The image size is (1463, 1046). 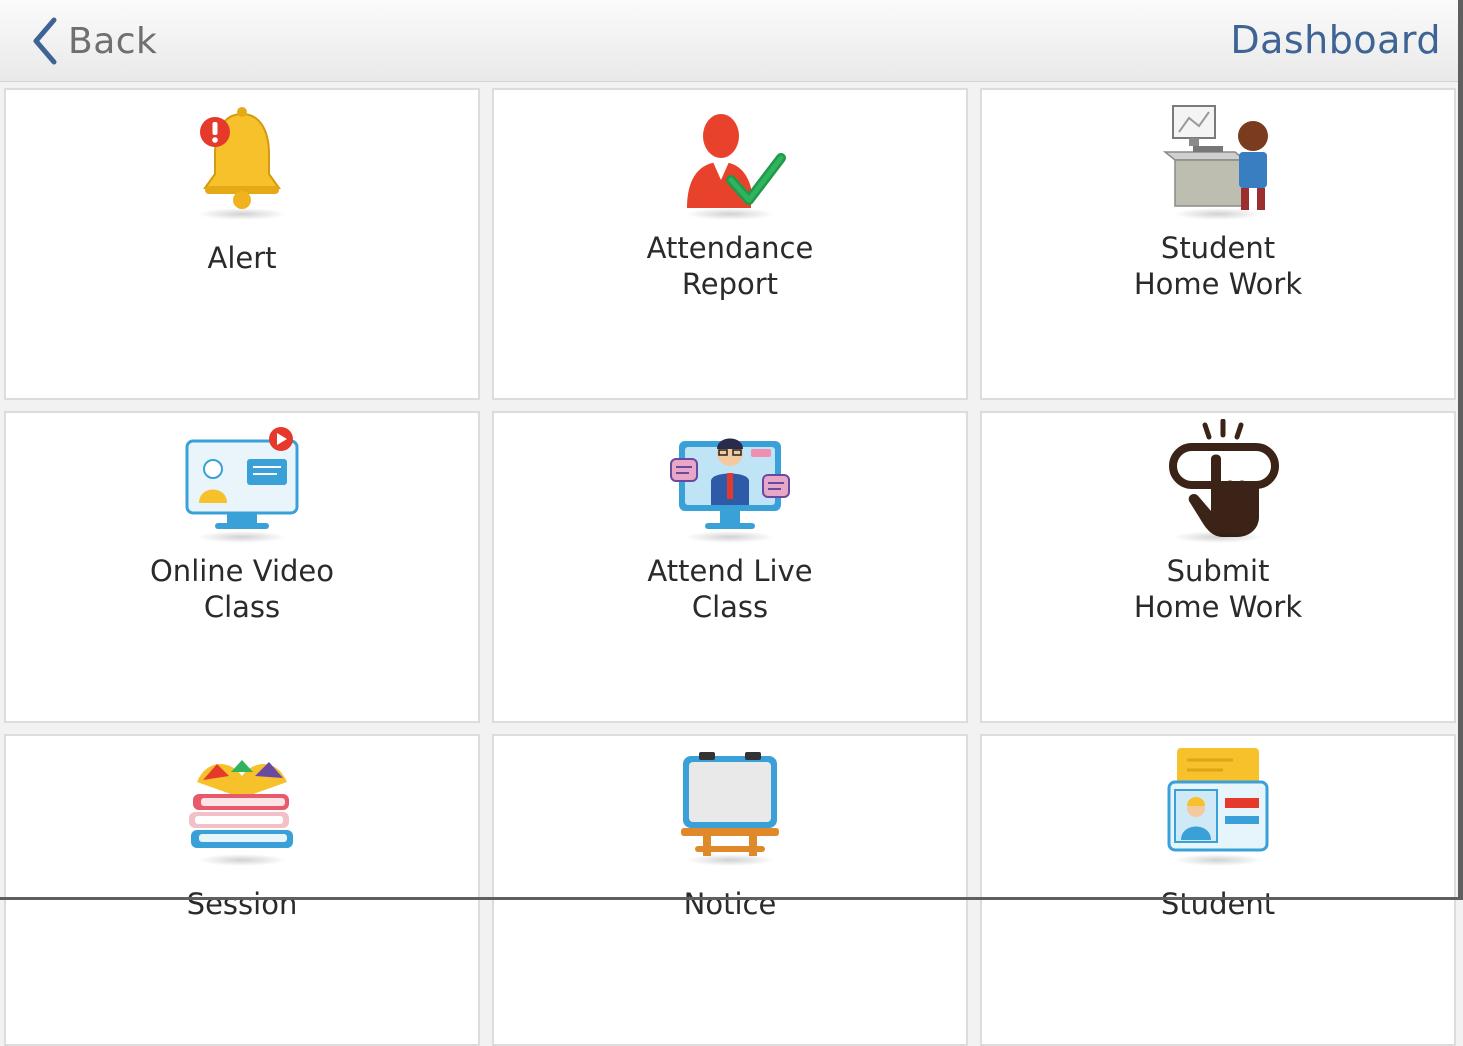 What do you see at coordinates (241, 589) in the screenshot?
I see `tile-label: Online Video Class` at bounding box center [241, 589].